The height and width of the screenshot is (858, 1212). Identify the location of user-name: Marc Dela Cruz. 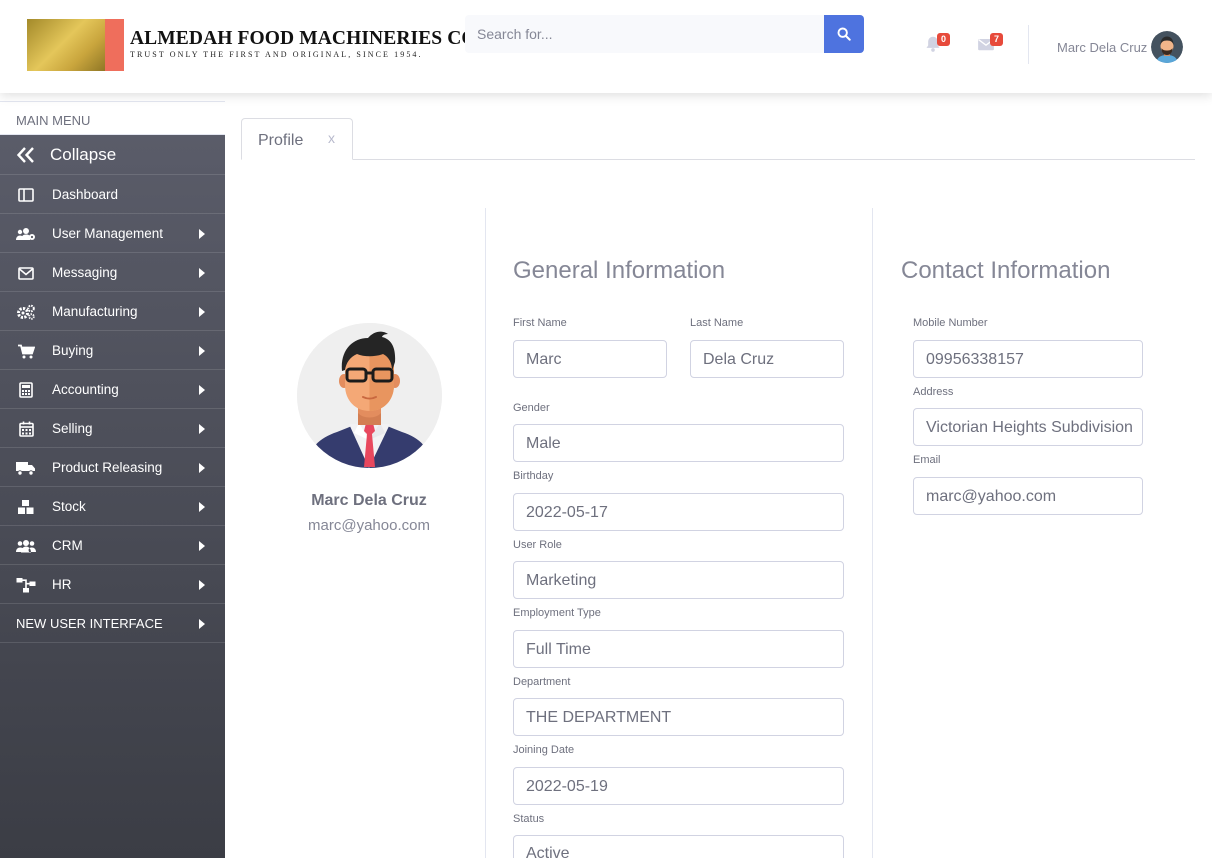
(1102, 47).